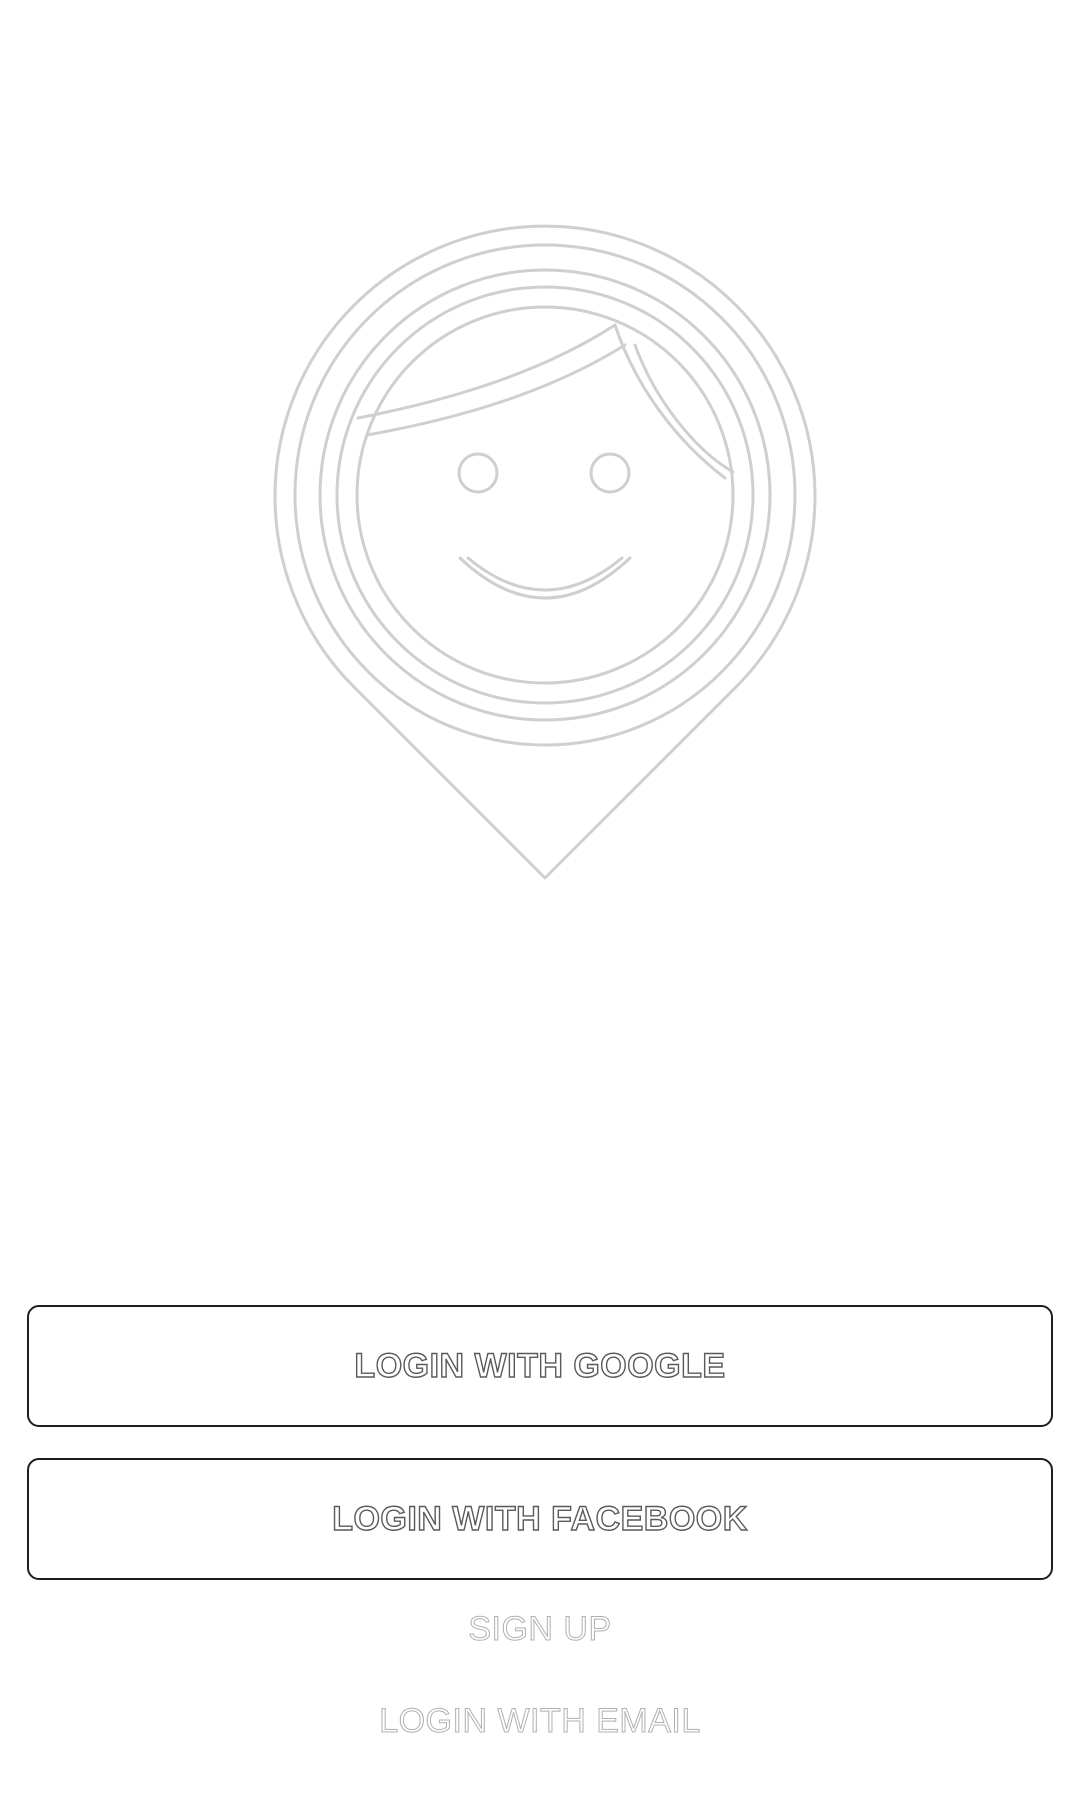  I want to click on pin-ring-inner, so click(545, 495).